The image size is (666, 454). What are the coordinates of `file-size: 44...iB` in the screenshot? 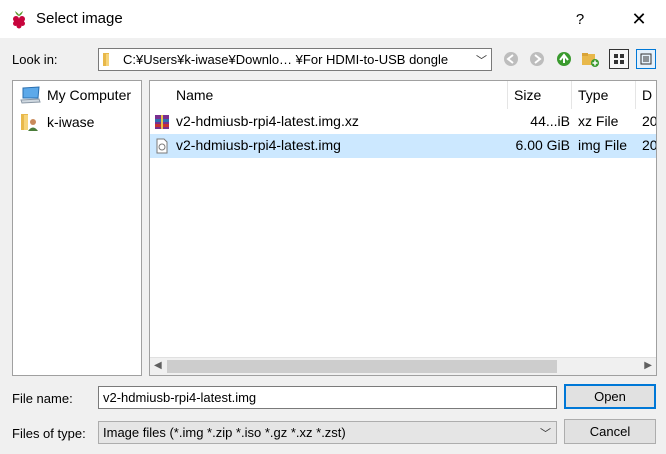 It's located at (550, 121).